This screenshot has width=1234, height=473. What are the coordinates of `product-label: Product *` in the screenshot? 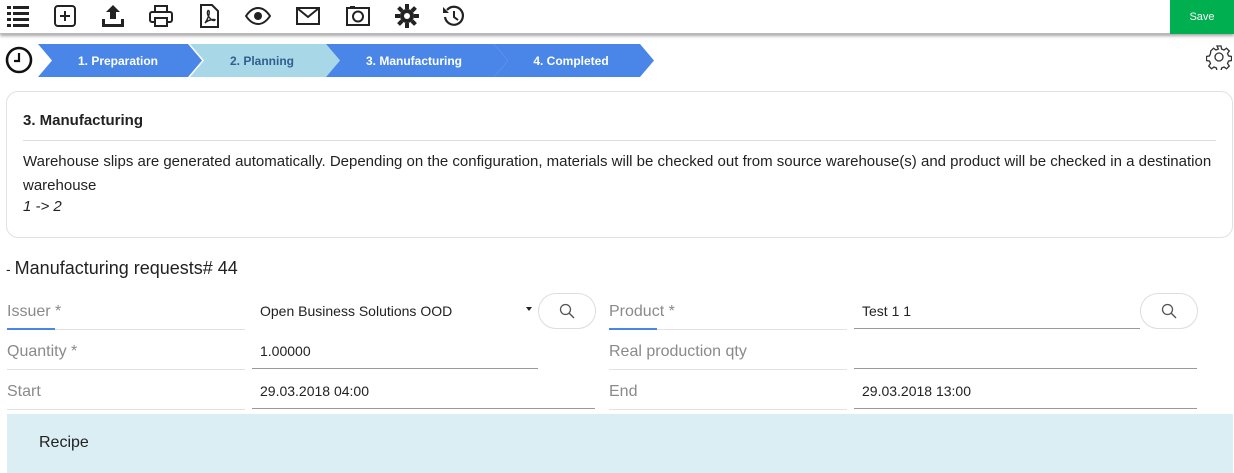 It's located at (728, 312).